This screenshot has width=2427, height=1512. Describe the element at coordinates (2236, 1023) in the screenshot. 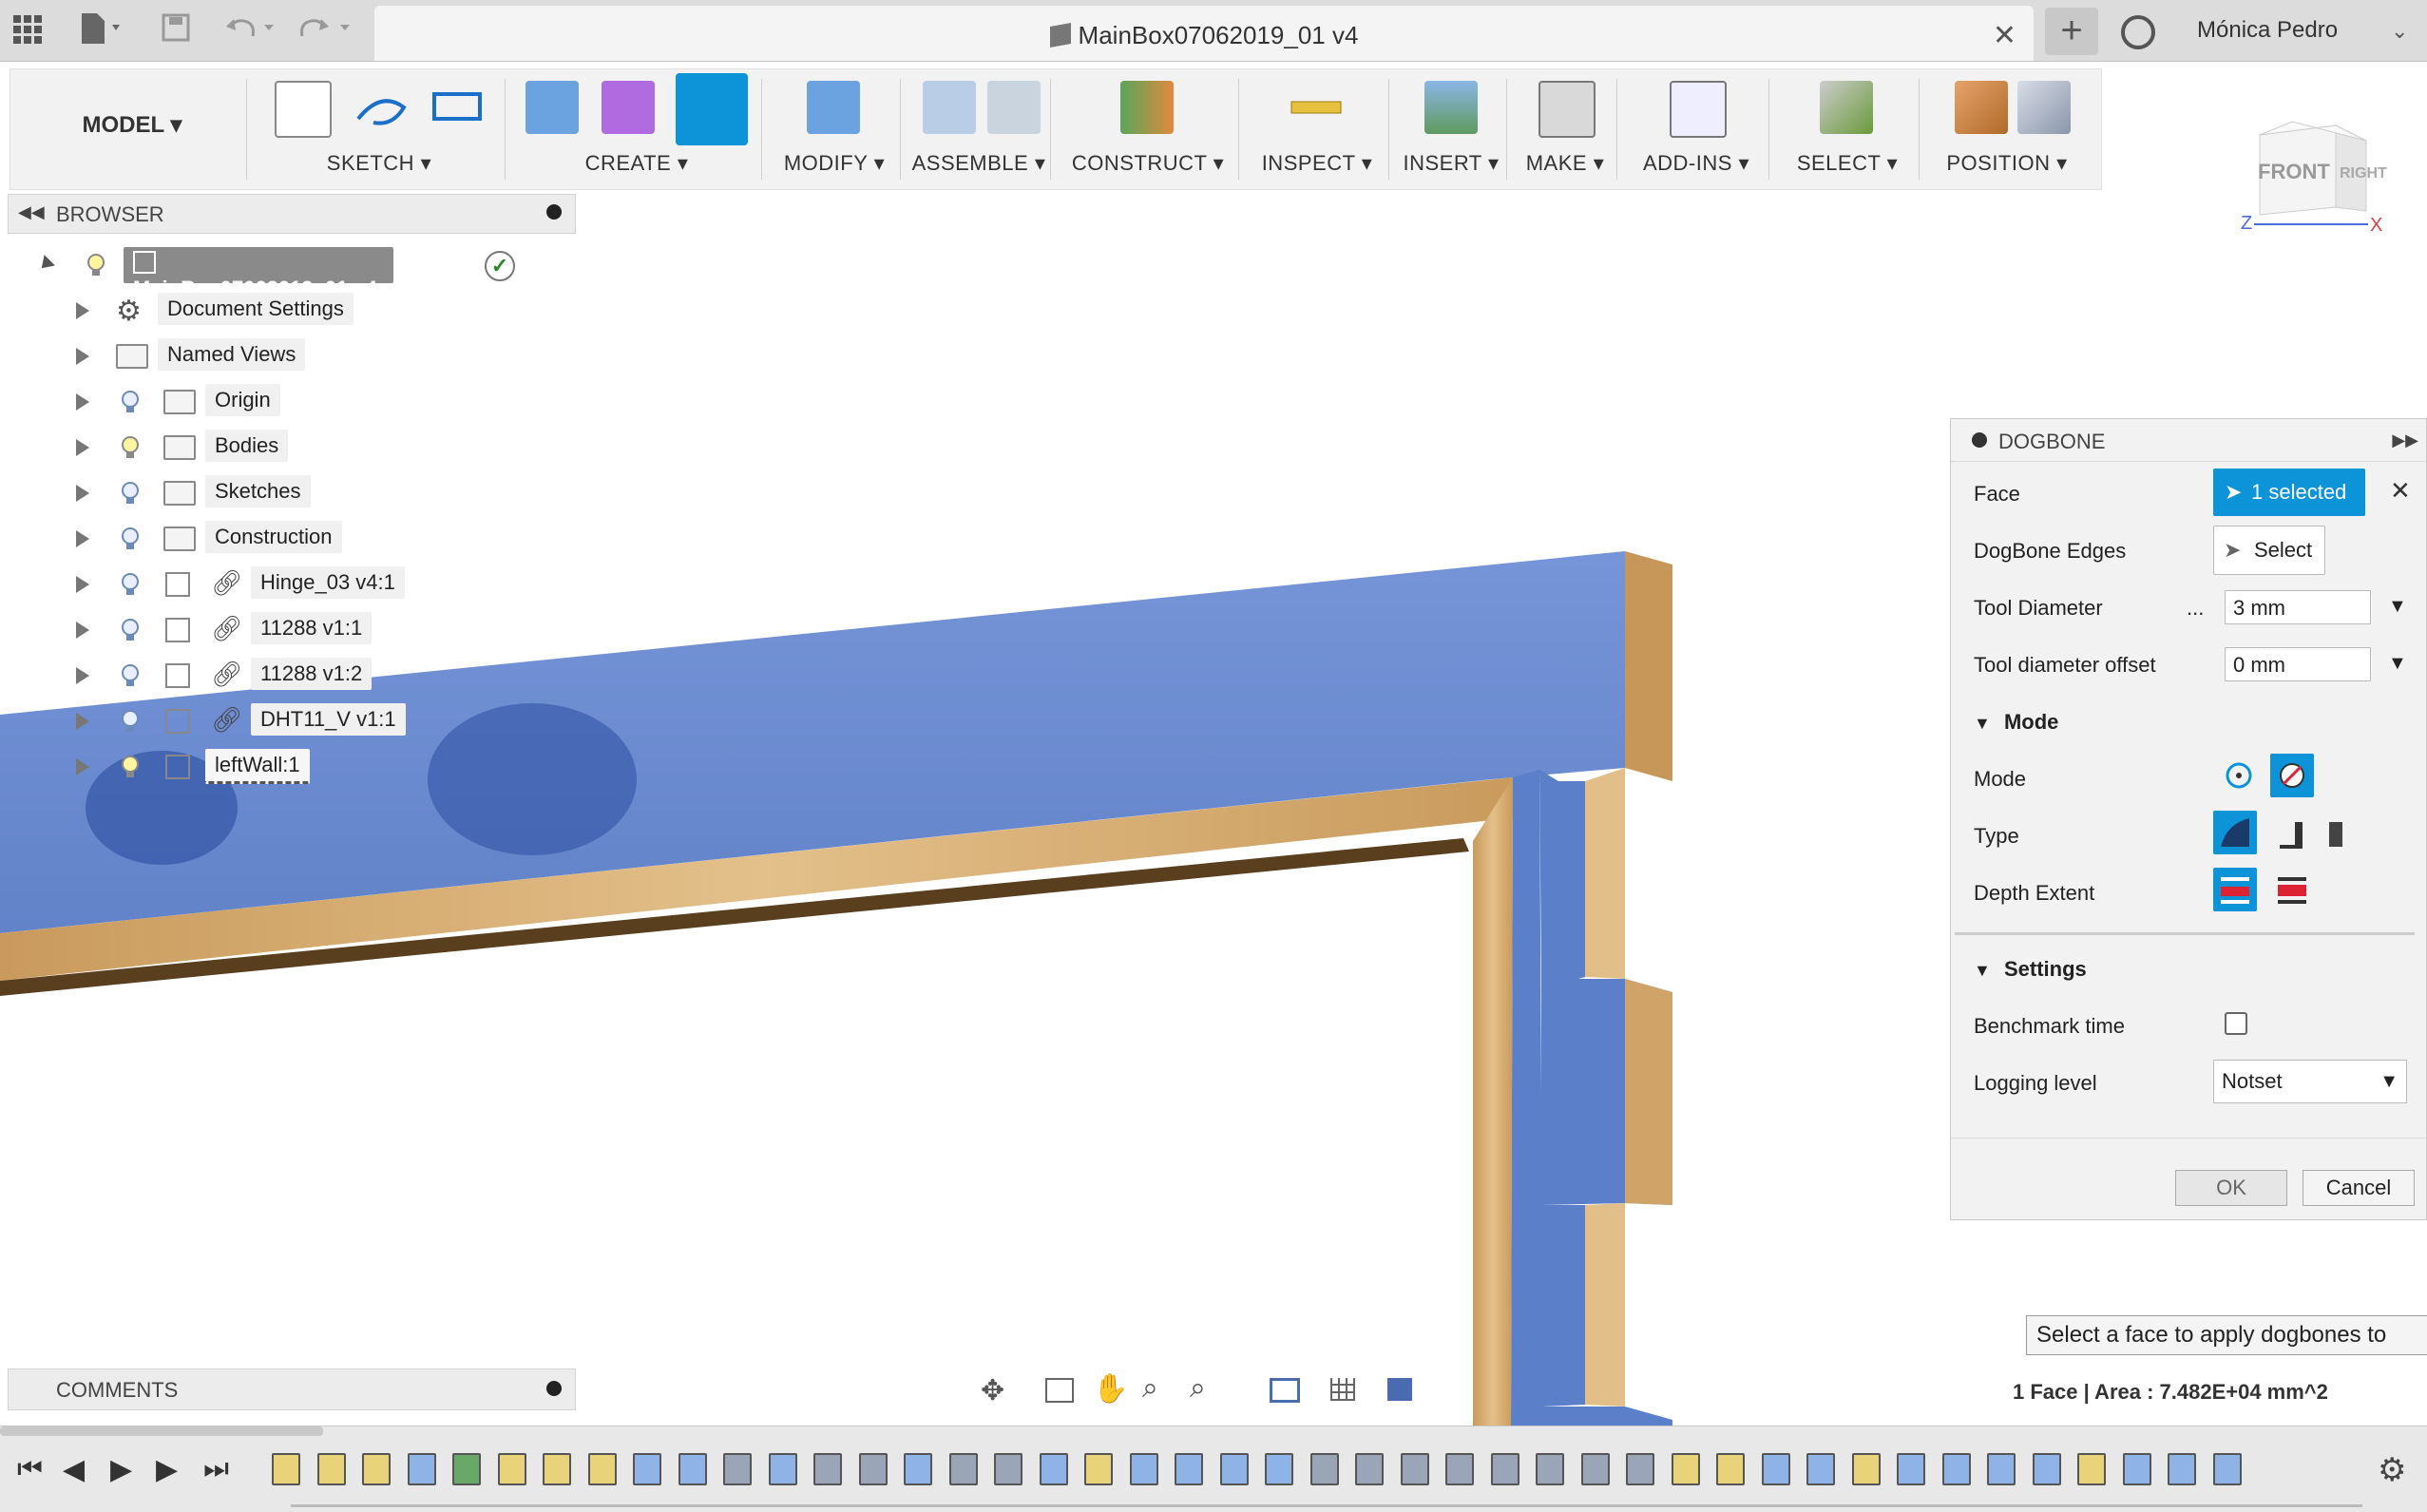

I see `benchmark-checkbox` at that location.